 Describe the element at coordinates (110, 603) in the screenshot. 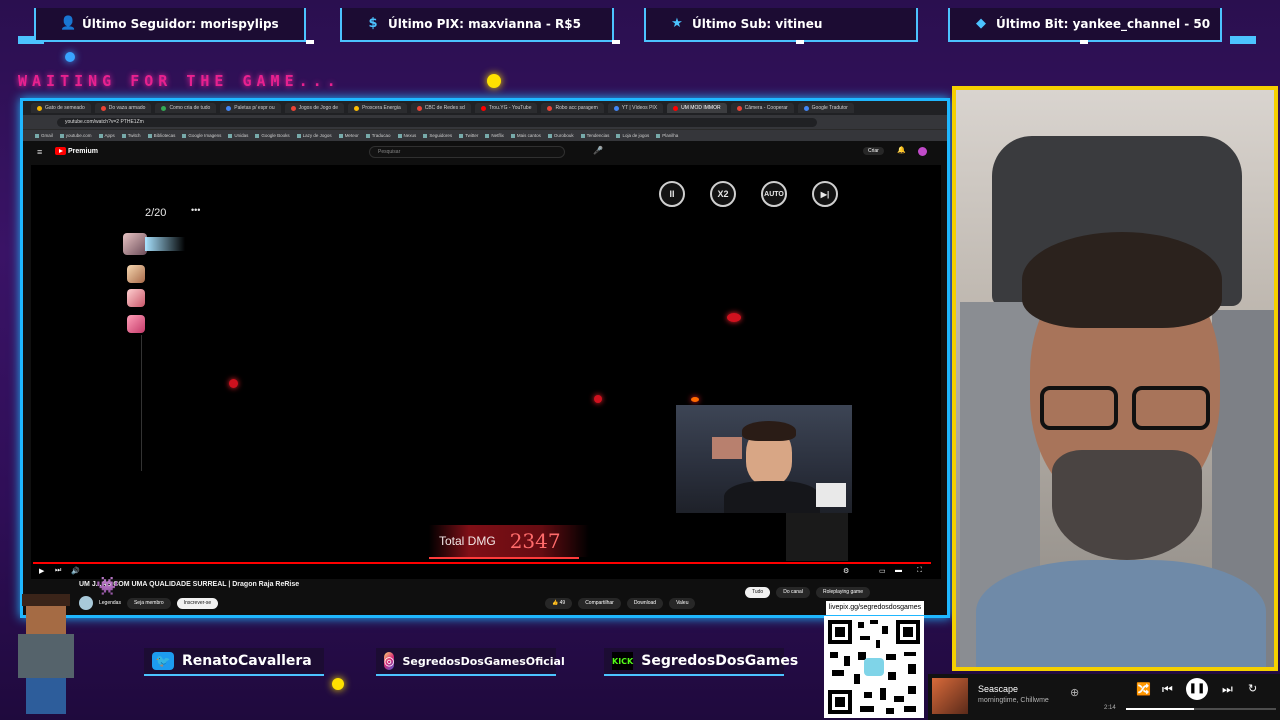

I see `channel-name: Legendas` at that location.